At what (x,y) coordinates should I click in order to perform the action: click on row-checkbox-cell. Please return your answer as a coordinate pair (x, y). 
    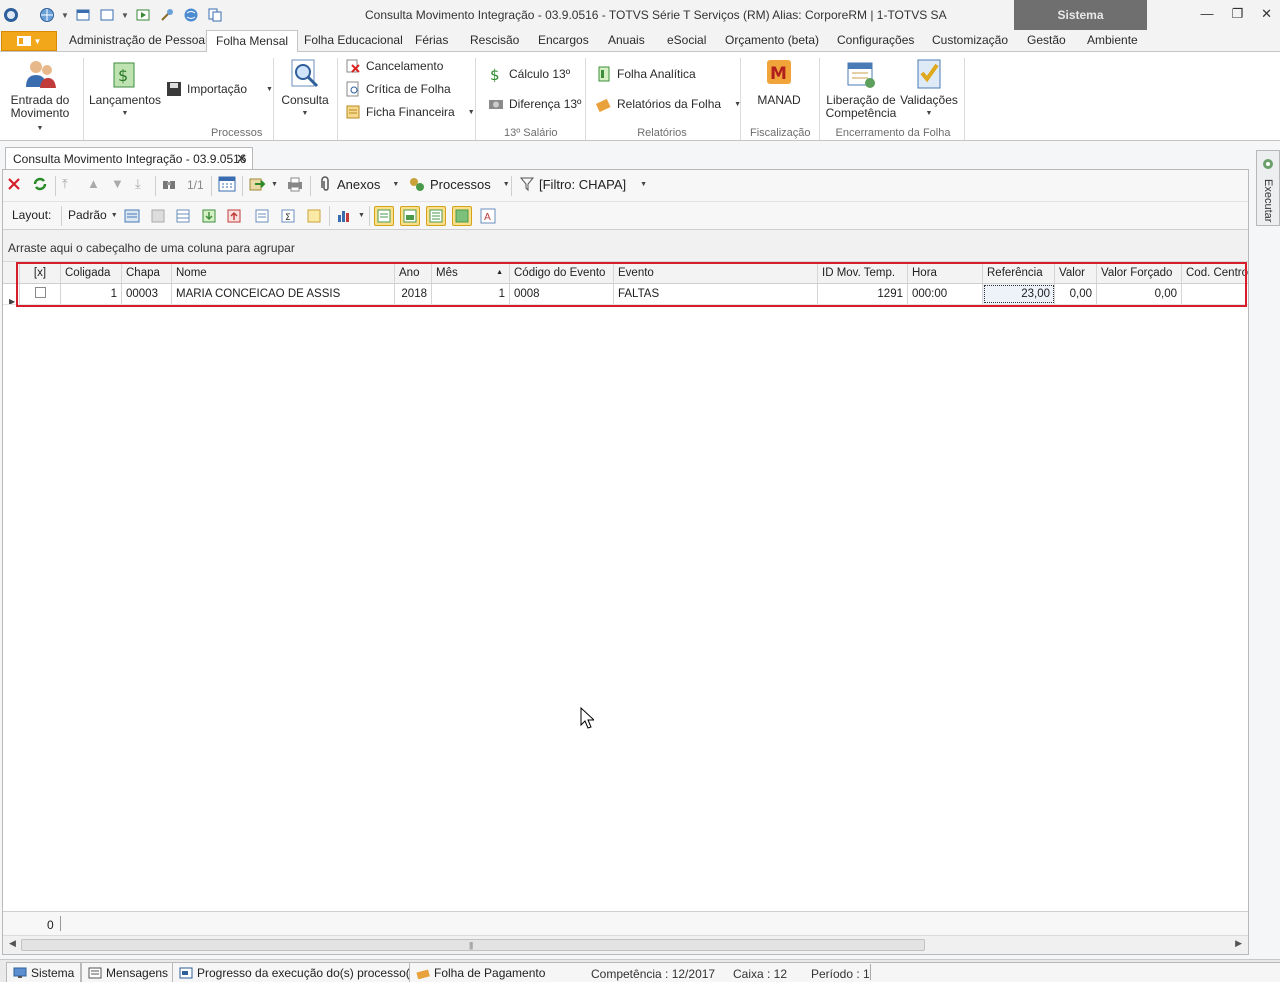
    Looking at the image, I should click on (40, 294).